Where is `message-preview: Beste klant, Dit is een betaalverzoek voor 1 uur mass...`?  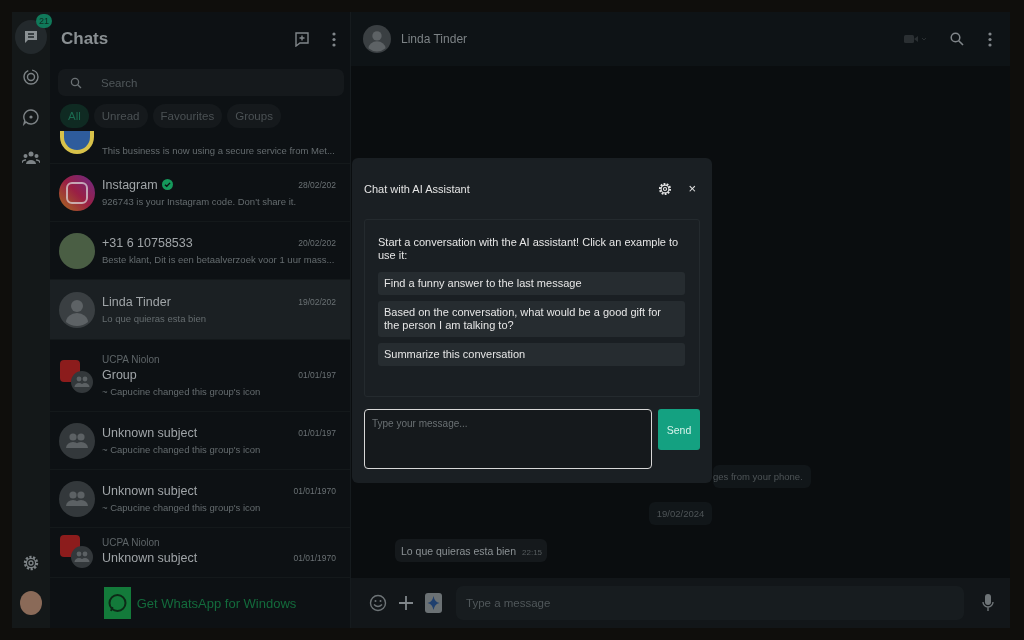 message-preview: Beste klant, Dit is een betaalverzoek voor 1 uur mass... is located at coordinates (219, 259).